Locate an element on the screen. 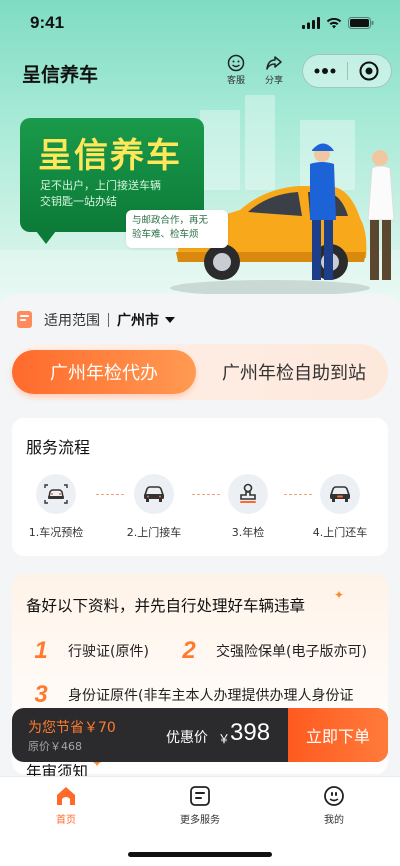 This screenshot has width=400, height=866. step1-label: 1.车况预检 is located at coordinates (56, 532).